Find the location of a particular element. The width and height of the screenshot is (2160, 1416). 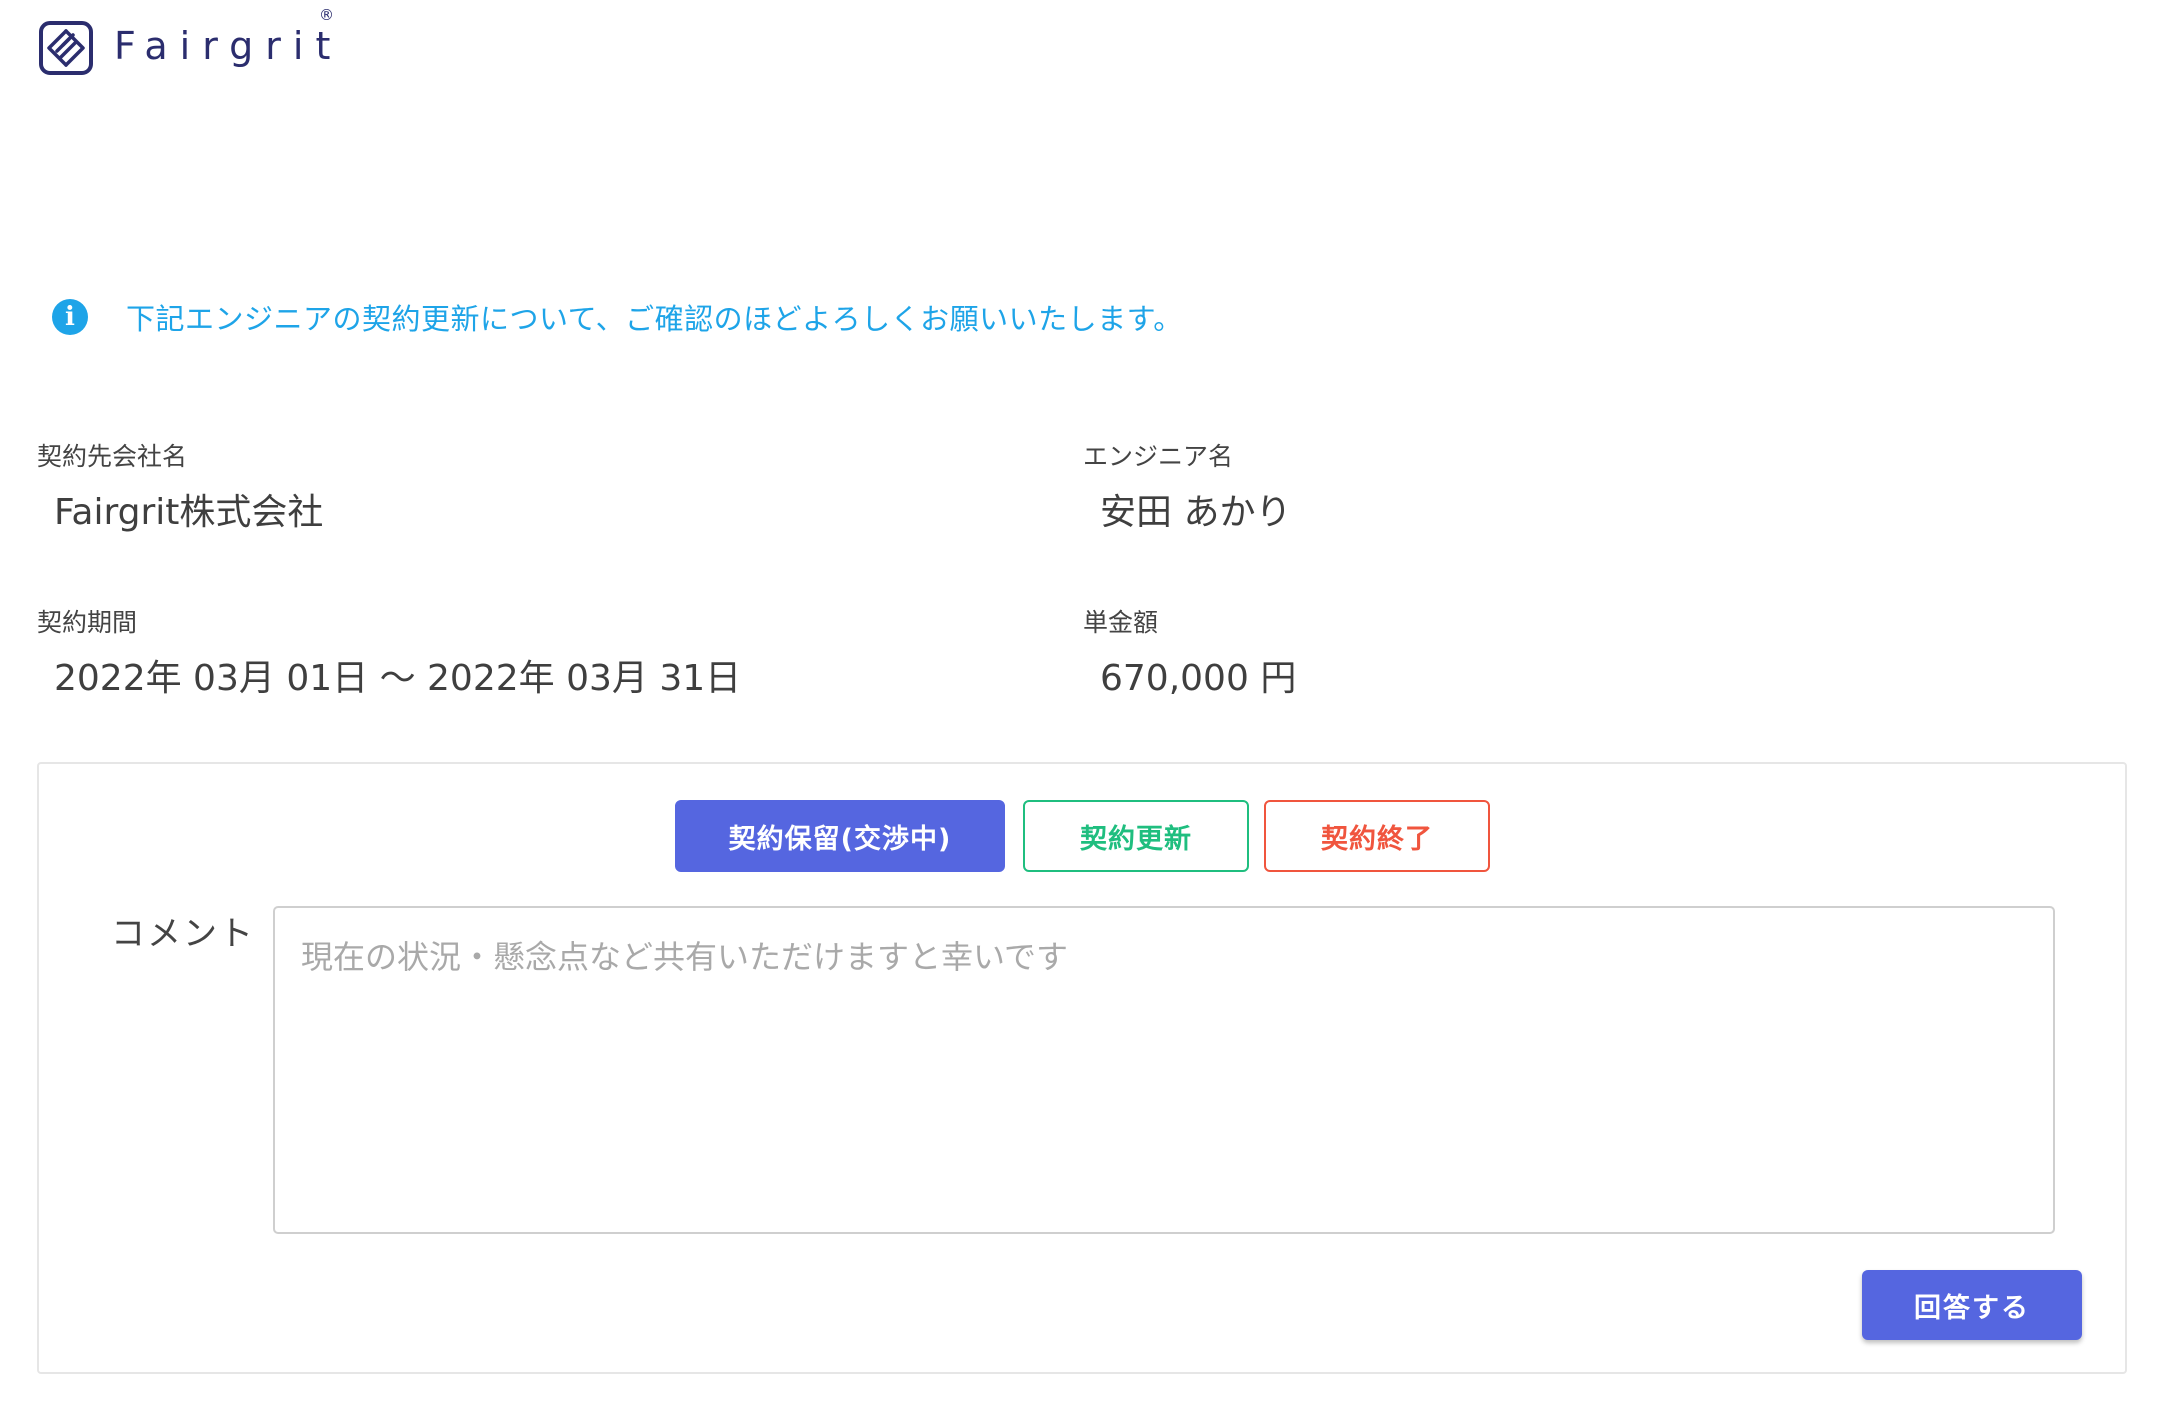

engineer-value: 安田 あかり is located at coordinates (1196, 512).